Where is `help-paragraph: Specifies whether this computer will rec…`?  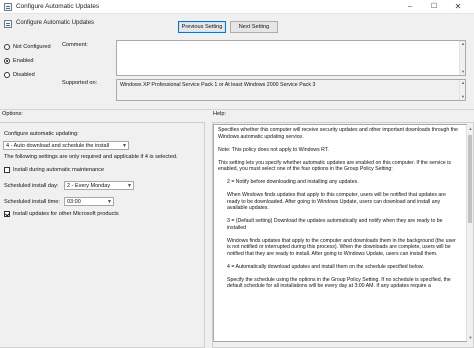 help-paragraph: Specifies whether this computer will rec… is located at coordinates (338, 133).